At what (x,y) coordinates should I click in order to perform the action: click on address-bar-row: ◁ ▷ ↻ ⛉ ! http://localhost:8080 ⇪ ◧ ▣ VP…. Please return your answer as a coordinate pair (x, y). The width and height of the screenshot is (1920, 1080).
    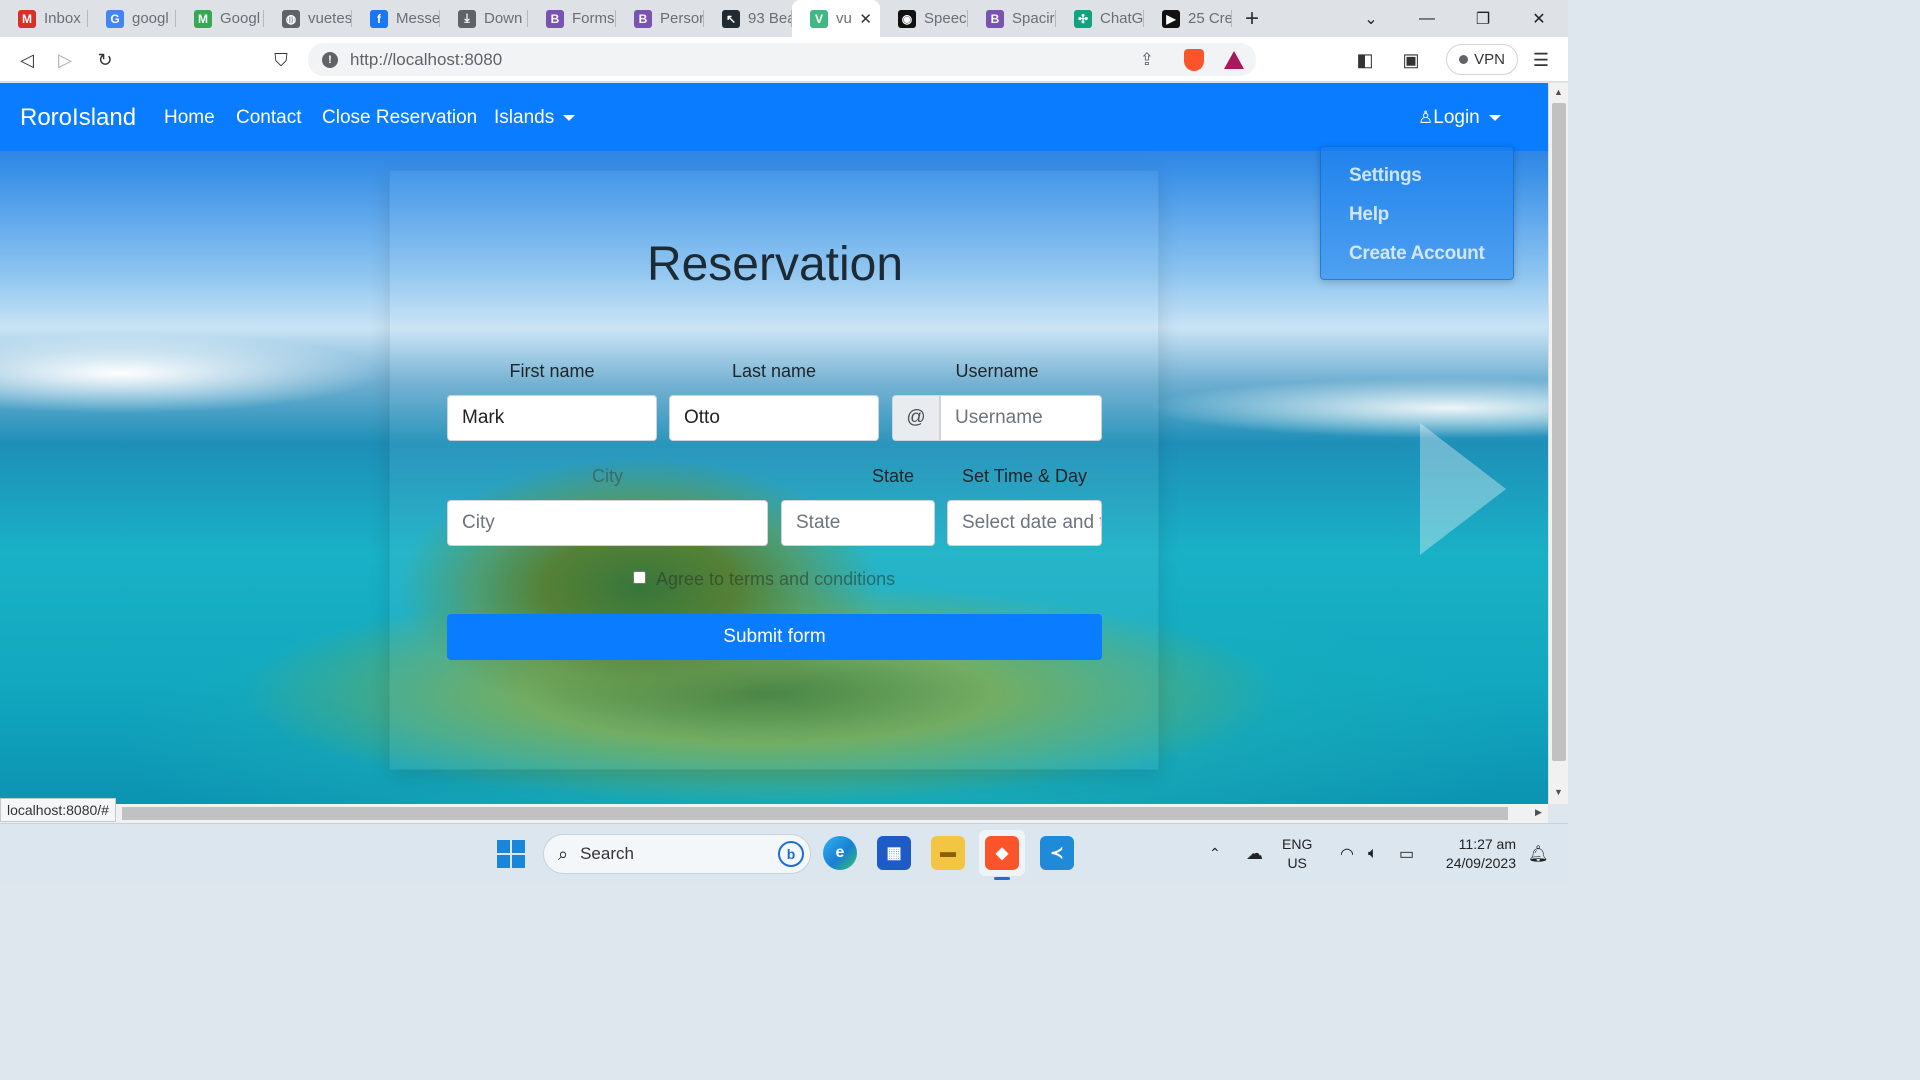
    Looking at the image, I should click on (784, 59).